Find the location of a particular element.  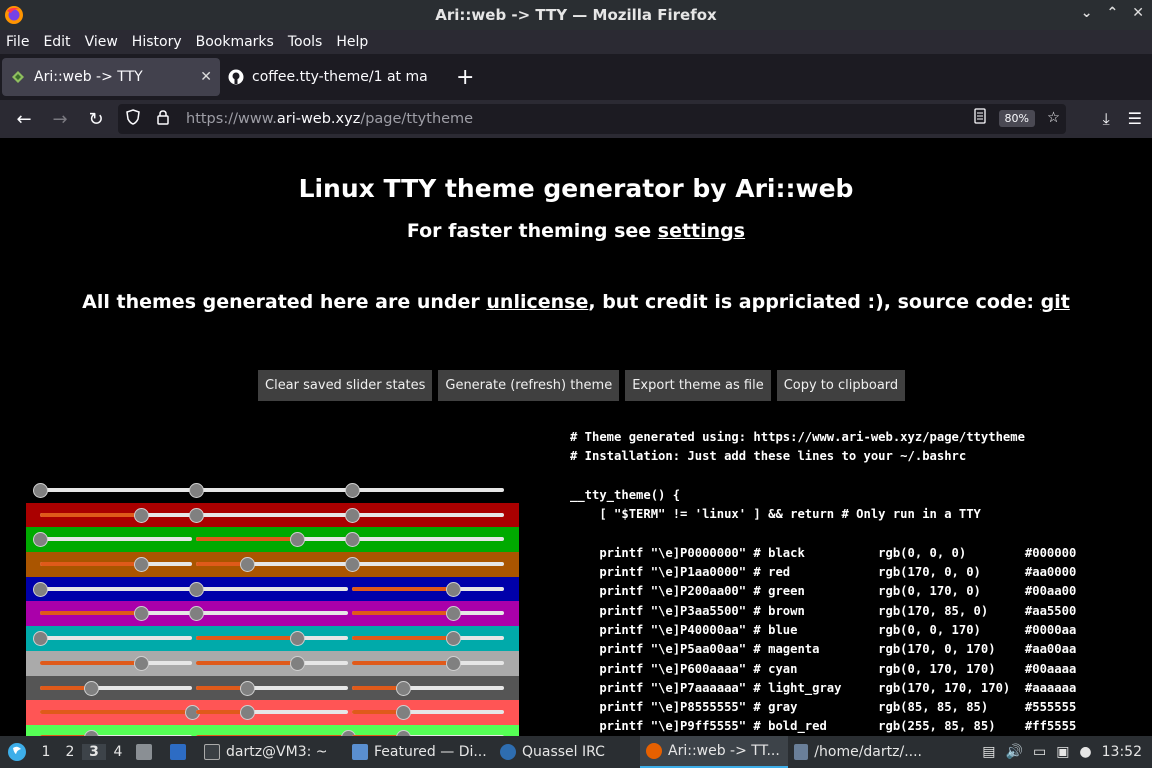

menu-tools: Tools is located at coordinates (305, 42).